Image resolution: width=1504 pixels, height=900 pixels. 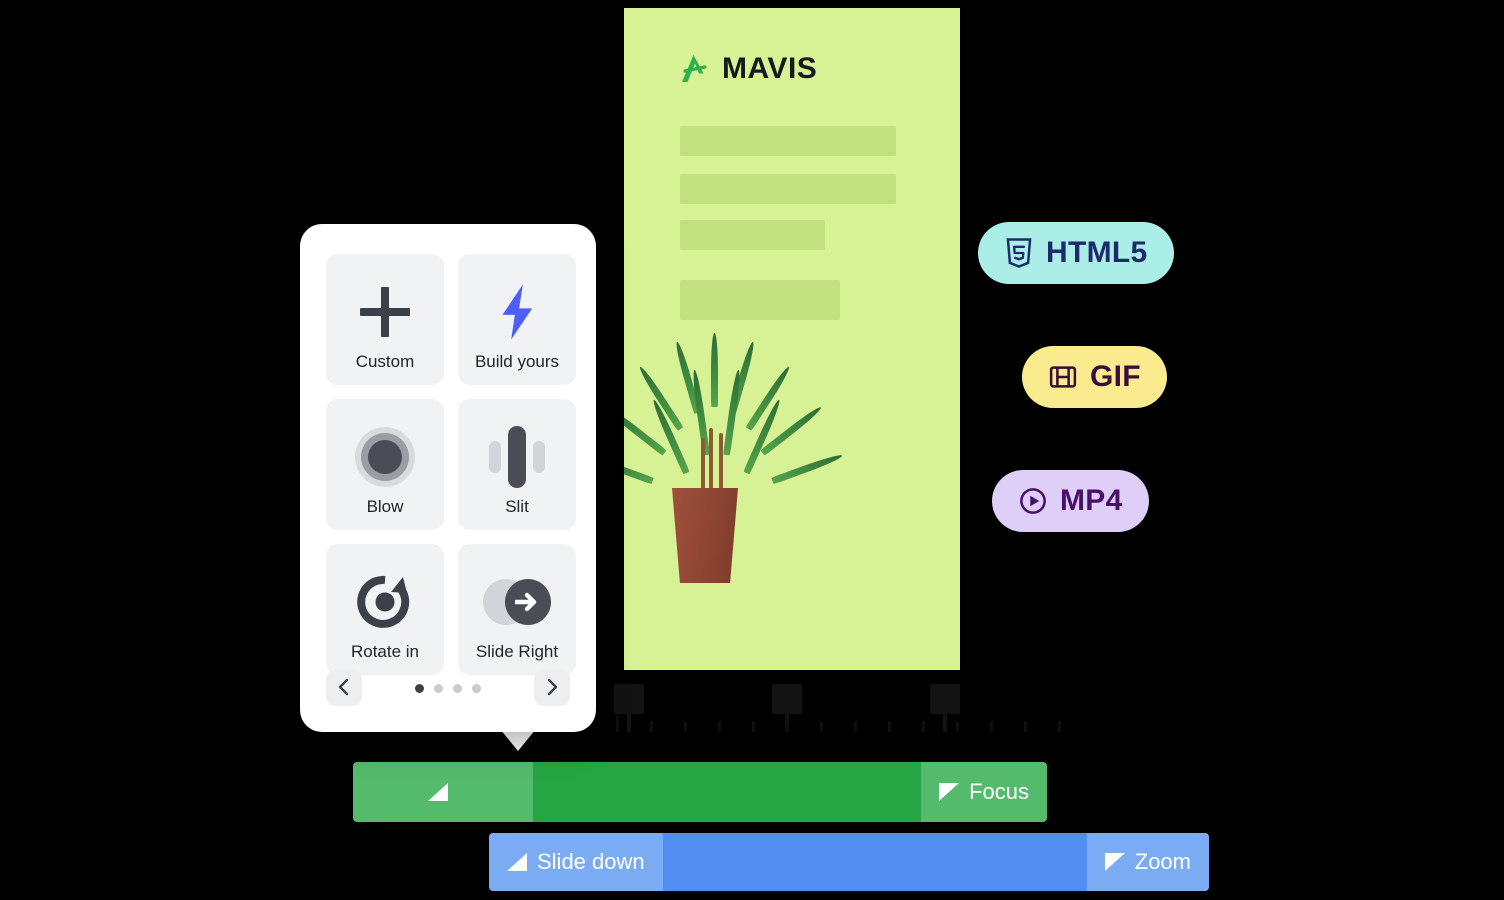 What do you see at coordinates (517, 361) in the screenshot?
I see `effect-label: Build yours` at bounding box center [517, 361].